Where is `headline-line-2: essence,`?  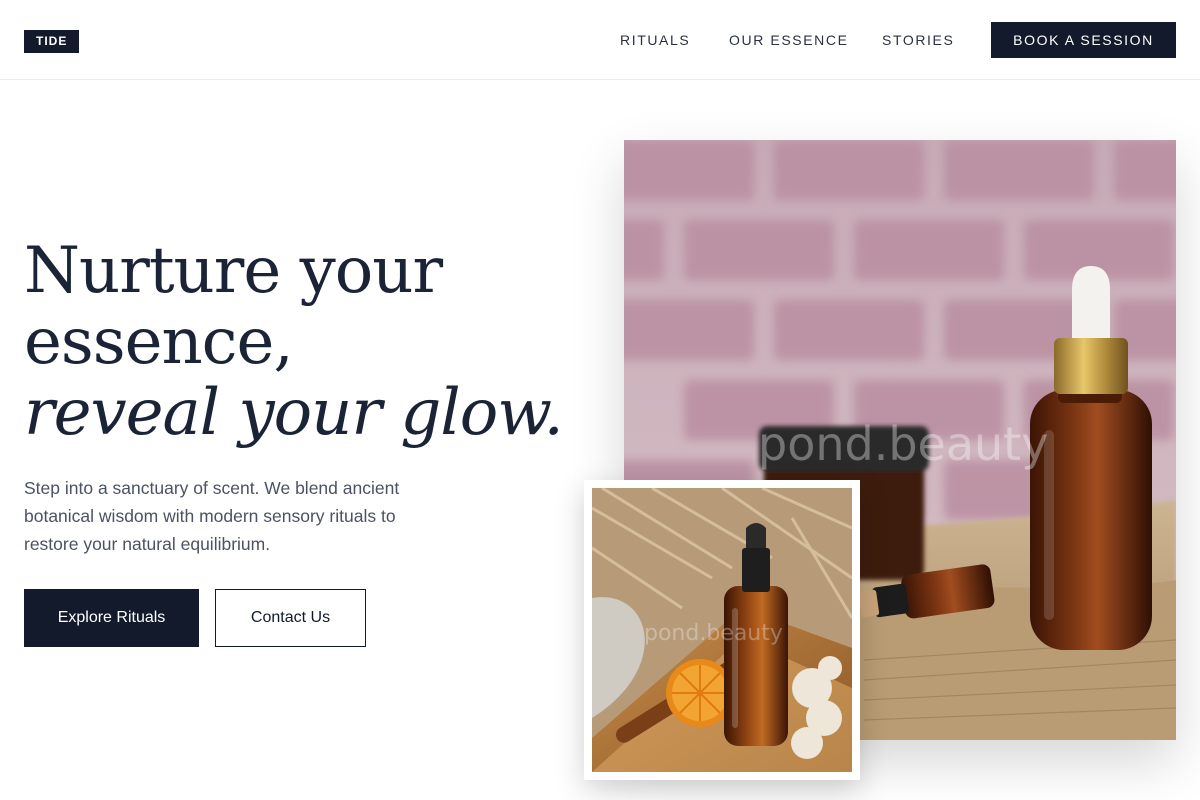 headline-line-2: essence, is located at coordinates (159, 342).